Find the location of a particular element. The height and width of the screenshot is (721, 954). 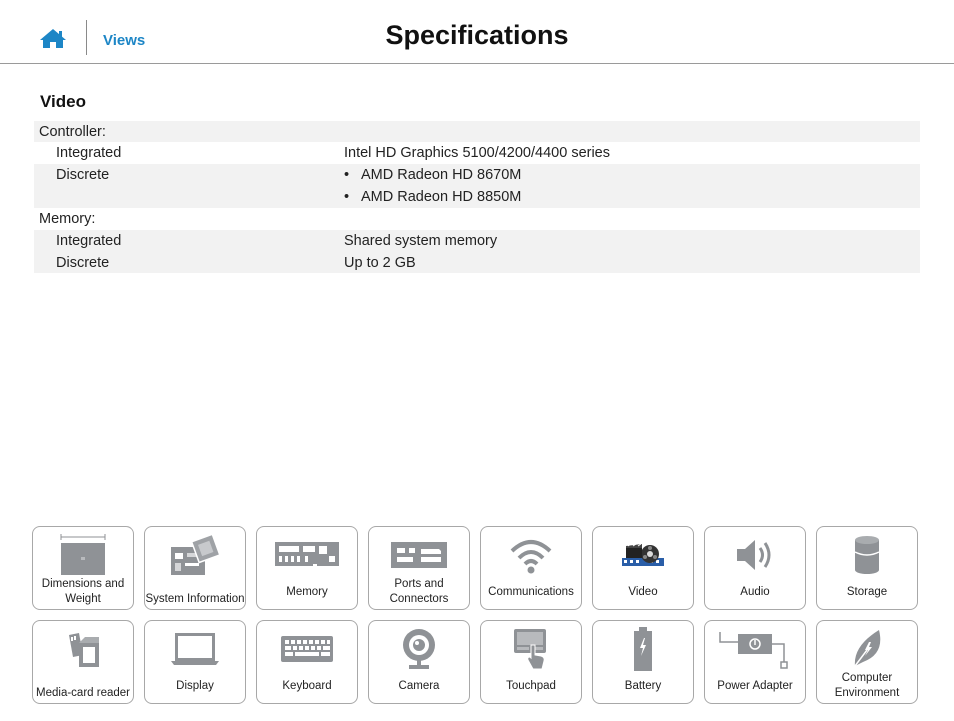

table-row-controller: Controller: is located at coordinates (477, 131).